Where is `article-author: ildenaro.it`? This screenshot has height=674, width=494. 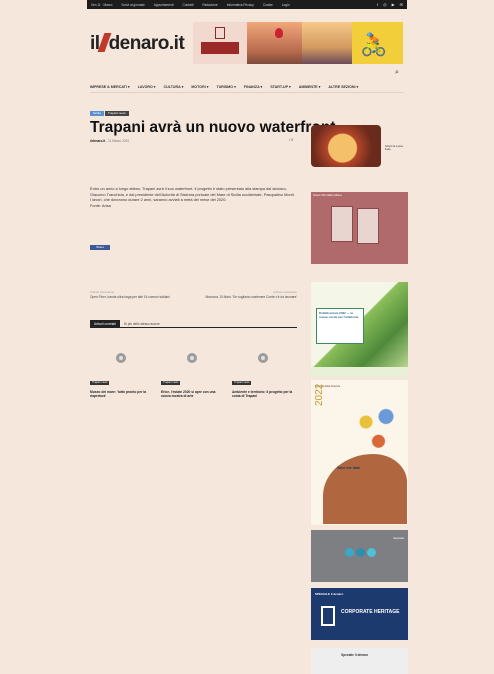 article-author: ildenaro.it is located at coordinates (97, 141).